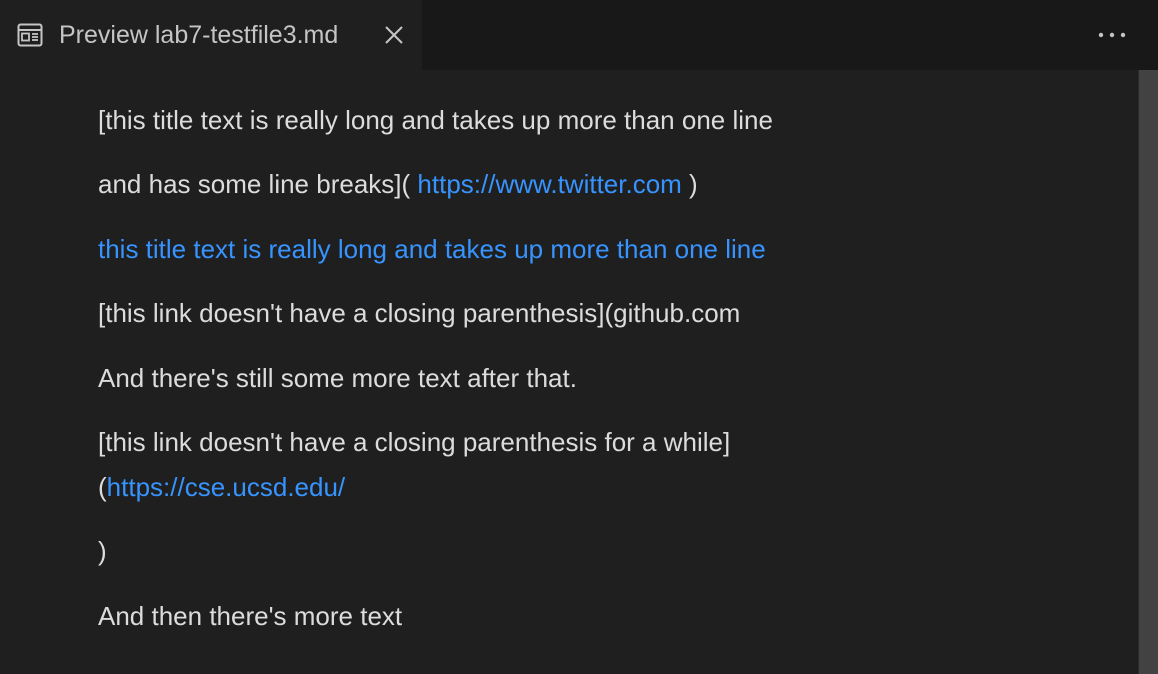 This screenshot has height=674, width=1158. Describe the element at coordinates (1112, 35) in the screenshot. I see `more-actions-icon` at that location.